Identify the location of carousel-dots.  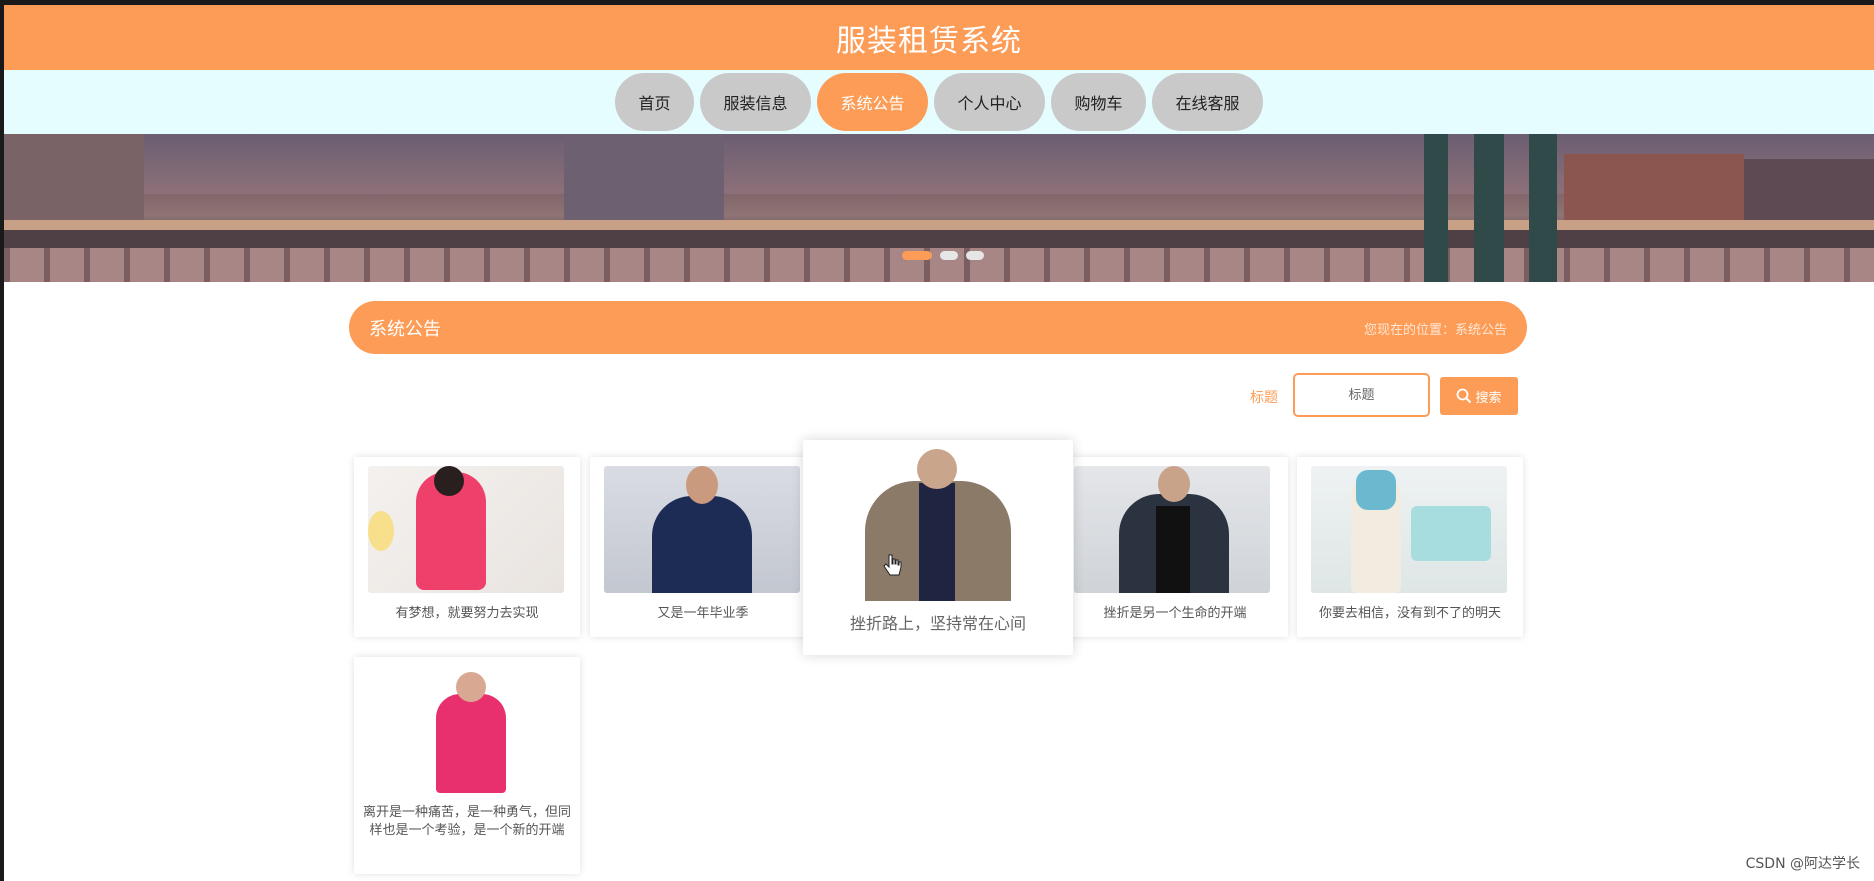
(943, 255).